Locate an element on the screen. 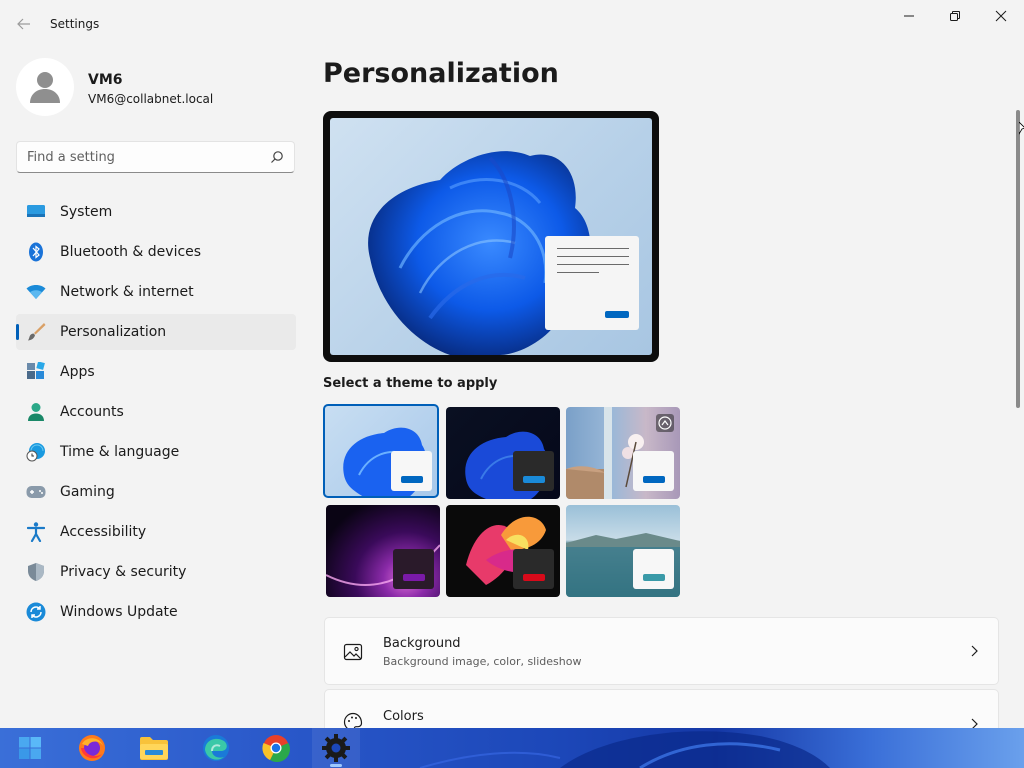 This screenshot has width=1024, height=768. brush-icon is located at coordinates (36, 332).